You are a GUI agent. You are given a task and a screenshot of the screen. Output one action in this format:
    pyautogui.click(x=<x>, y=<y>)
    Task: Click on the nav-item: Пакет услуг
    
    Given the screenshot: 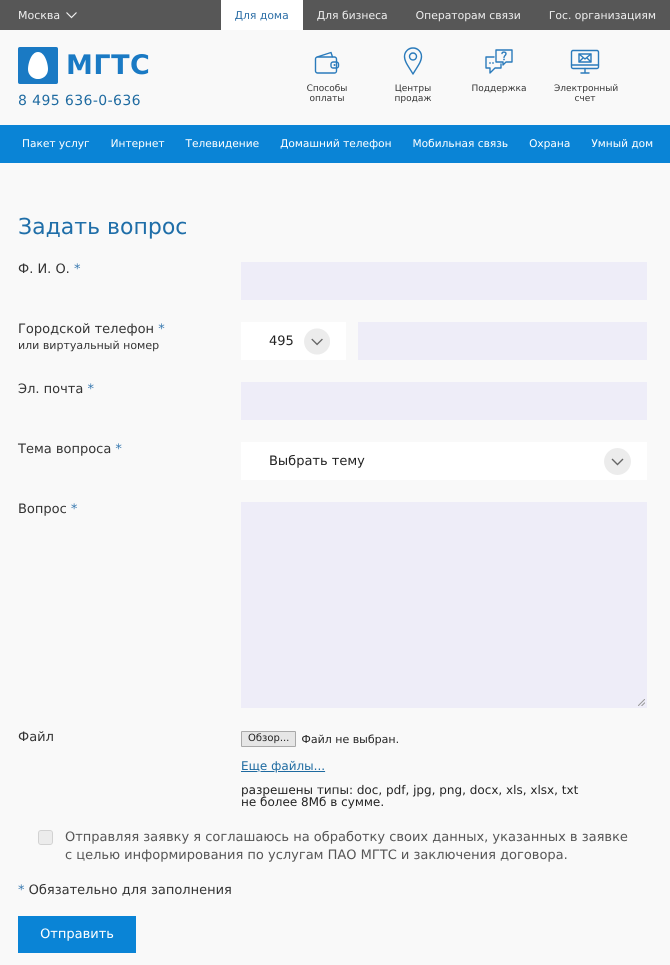 What is the action you would take?
    pyautogui.click(x=56, y=144)
    